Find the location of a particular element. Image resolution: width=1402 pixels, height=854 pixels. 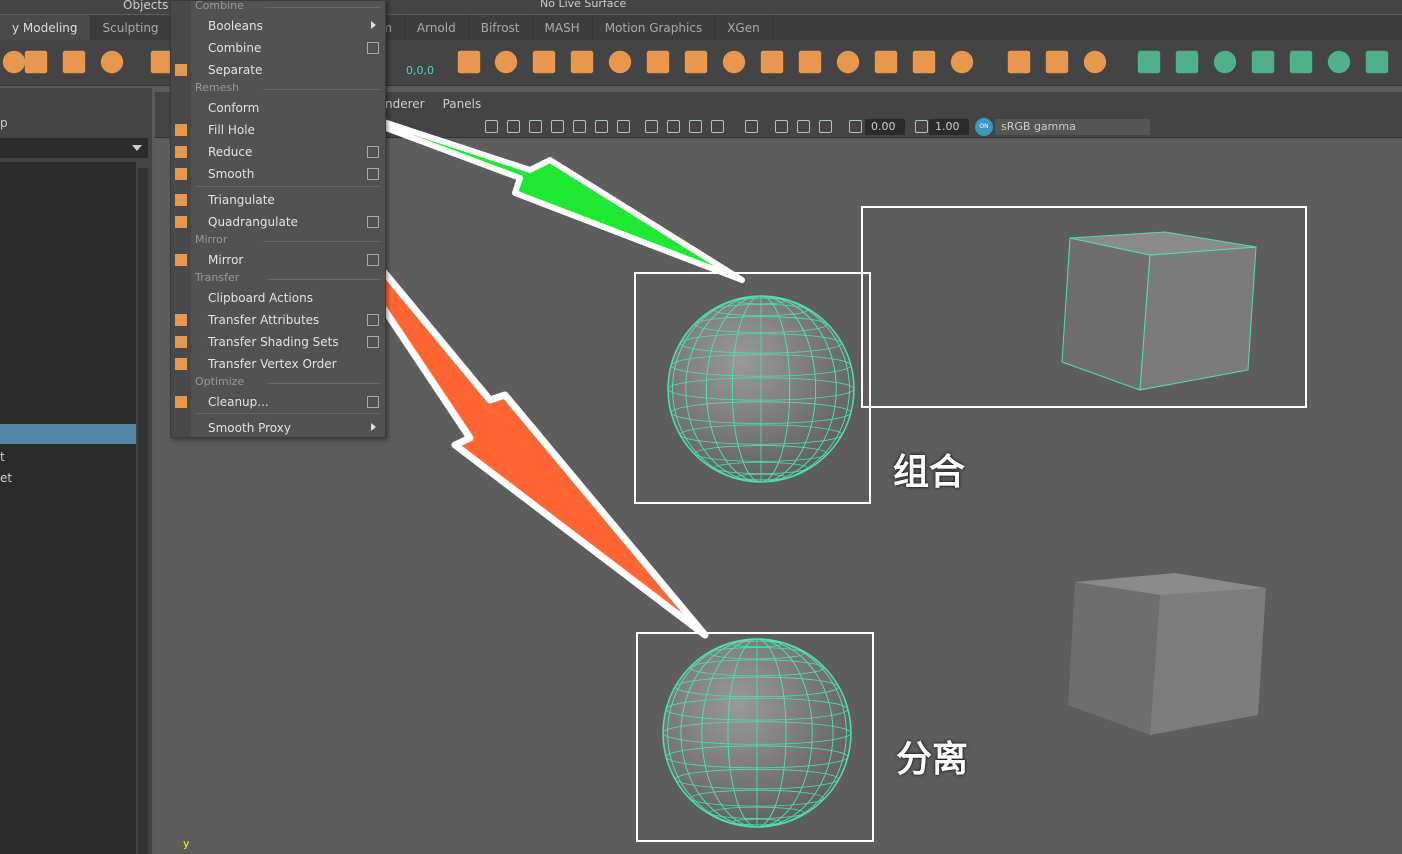

menu-item-label: Reduce is located at coordinates (230, 152).